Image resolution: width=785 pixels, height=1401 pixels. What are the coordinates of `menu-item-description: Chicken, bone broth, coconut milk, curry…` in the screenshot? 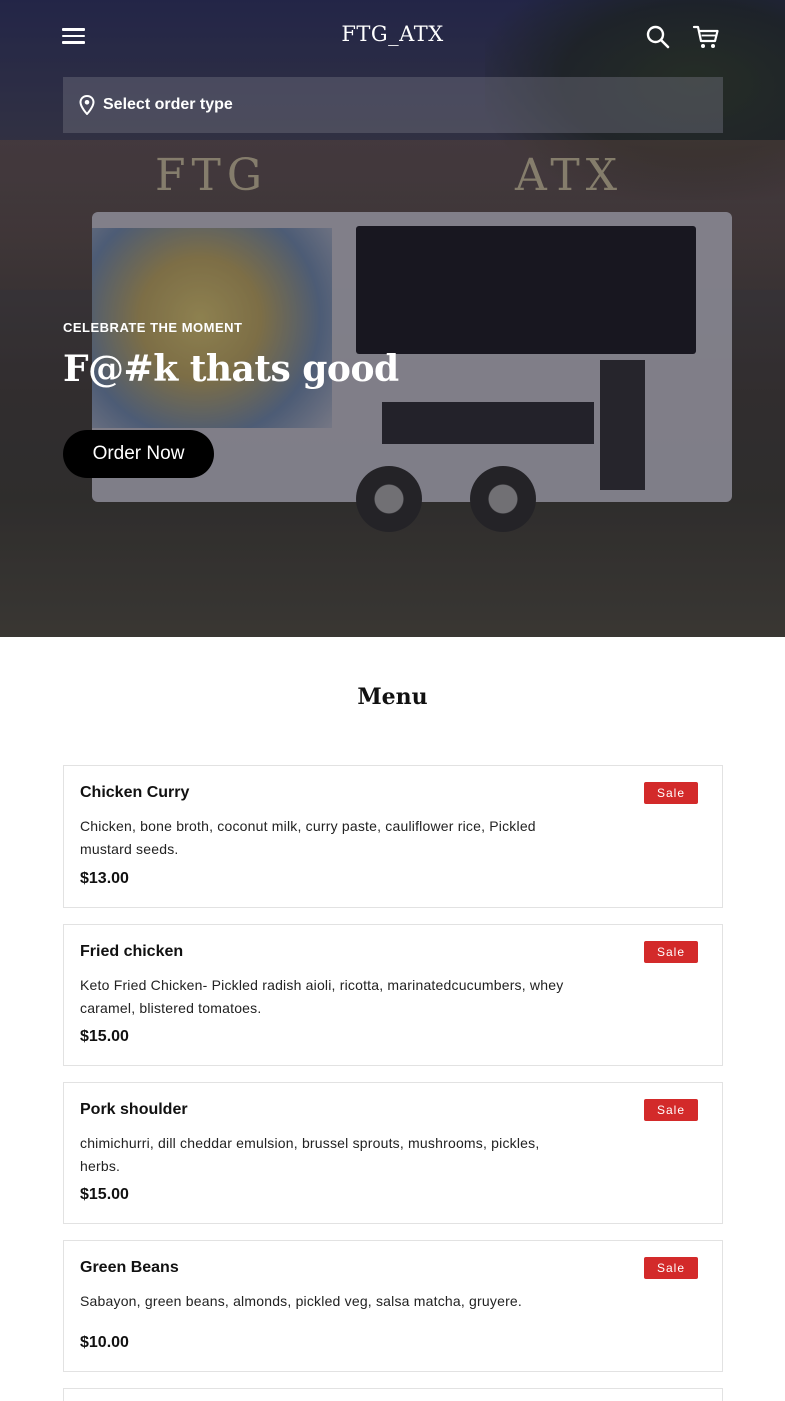 It's located at (308, 837).